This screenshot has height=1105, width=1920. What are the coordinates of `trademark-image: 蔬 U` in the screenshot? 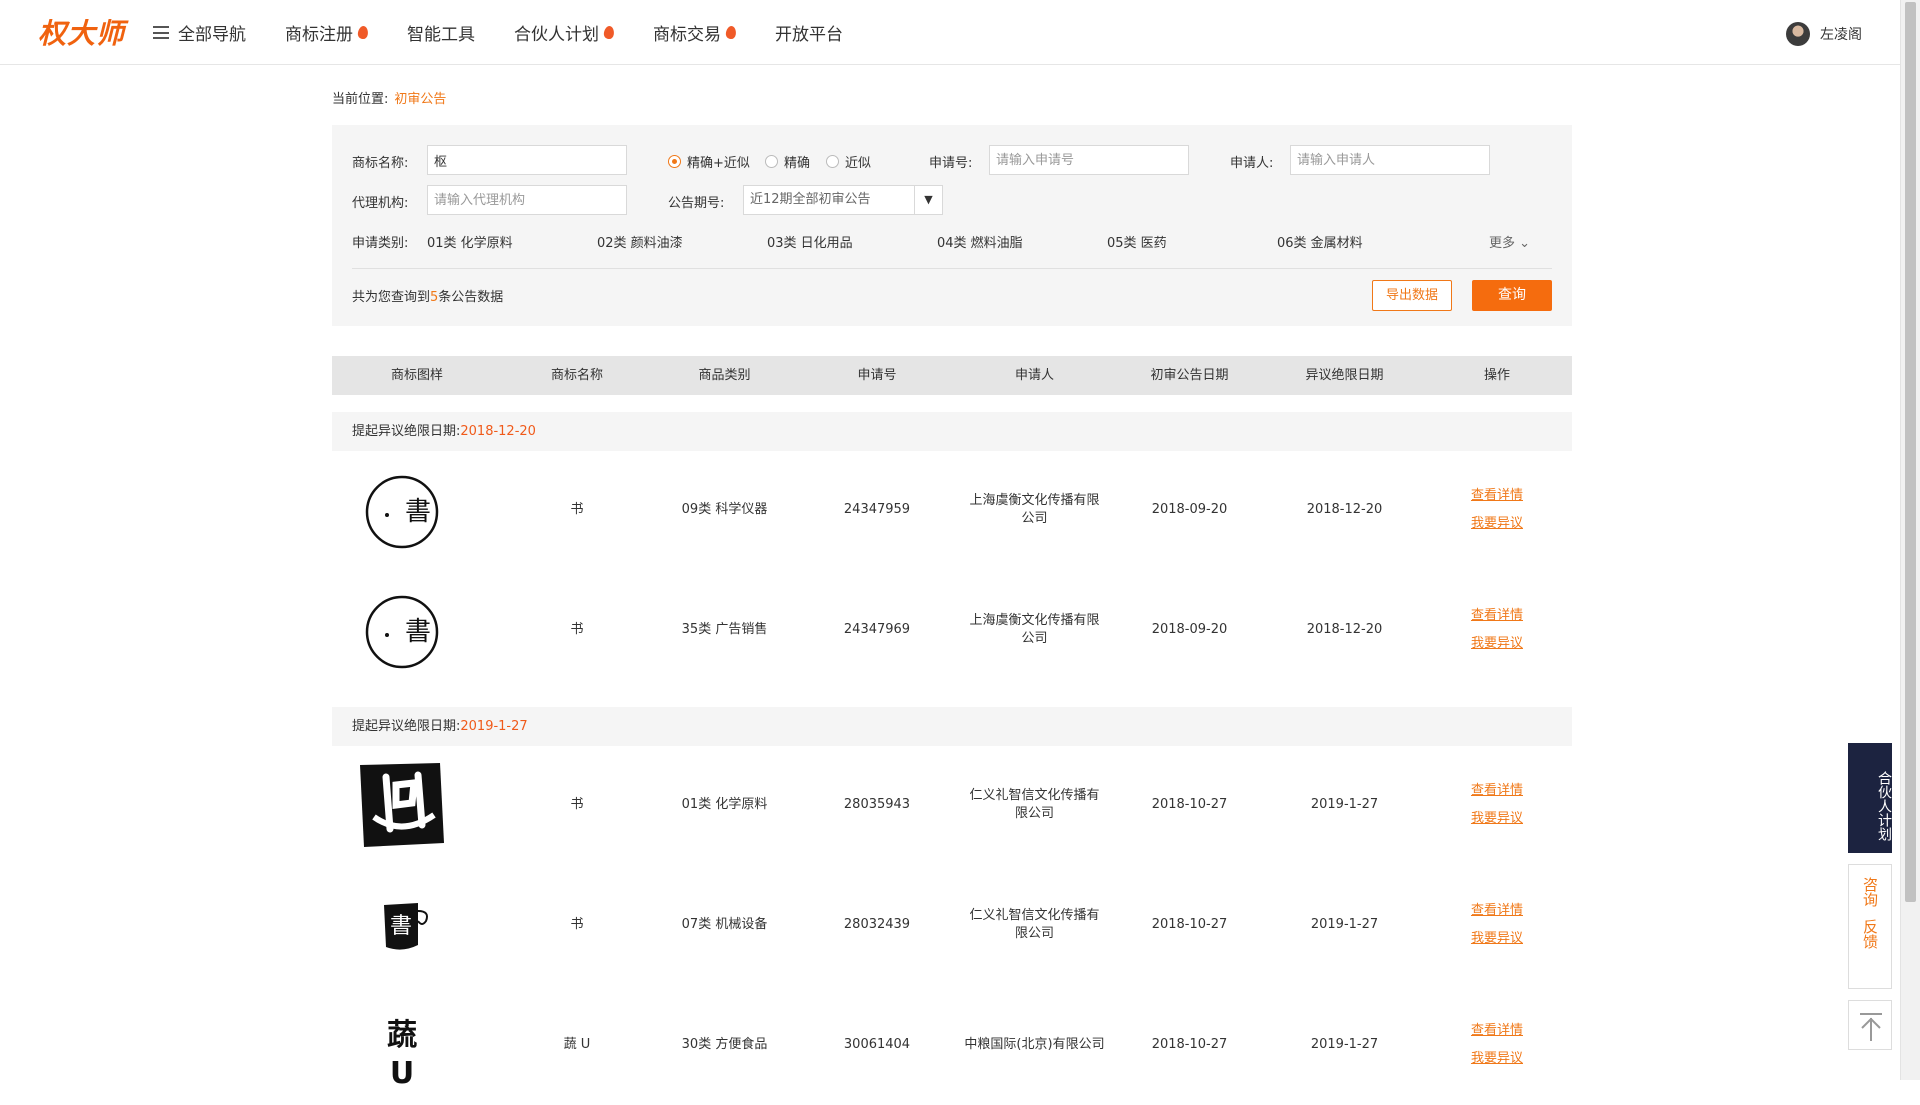 It's located at (402, 1045).